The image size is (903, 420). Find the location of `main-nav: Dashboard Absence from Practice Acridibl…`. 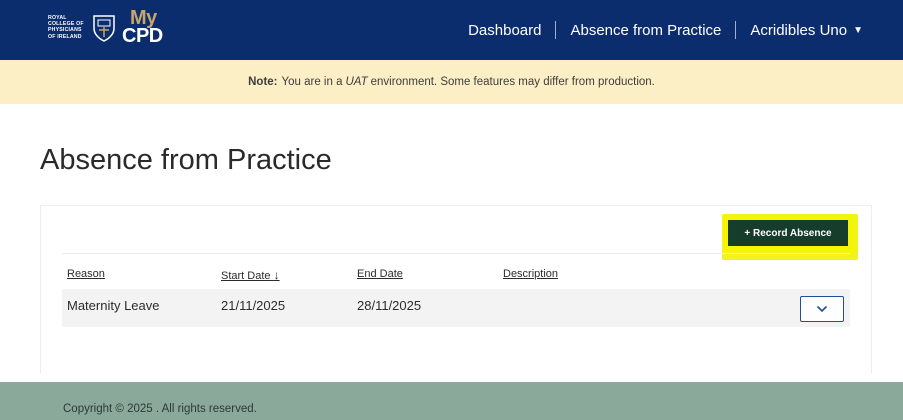

main-nav: Dashboard Absence from Practice Acridibl… is located at coordinates (665, 30).